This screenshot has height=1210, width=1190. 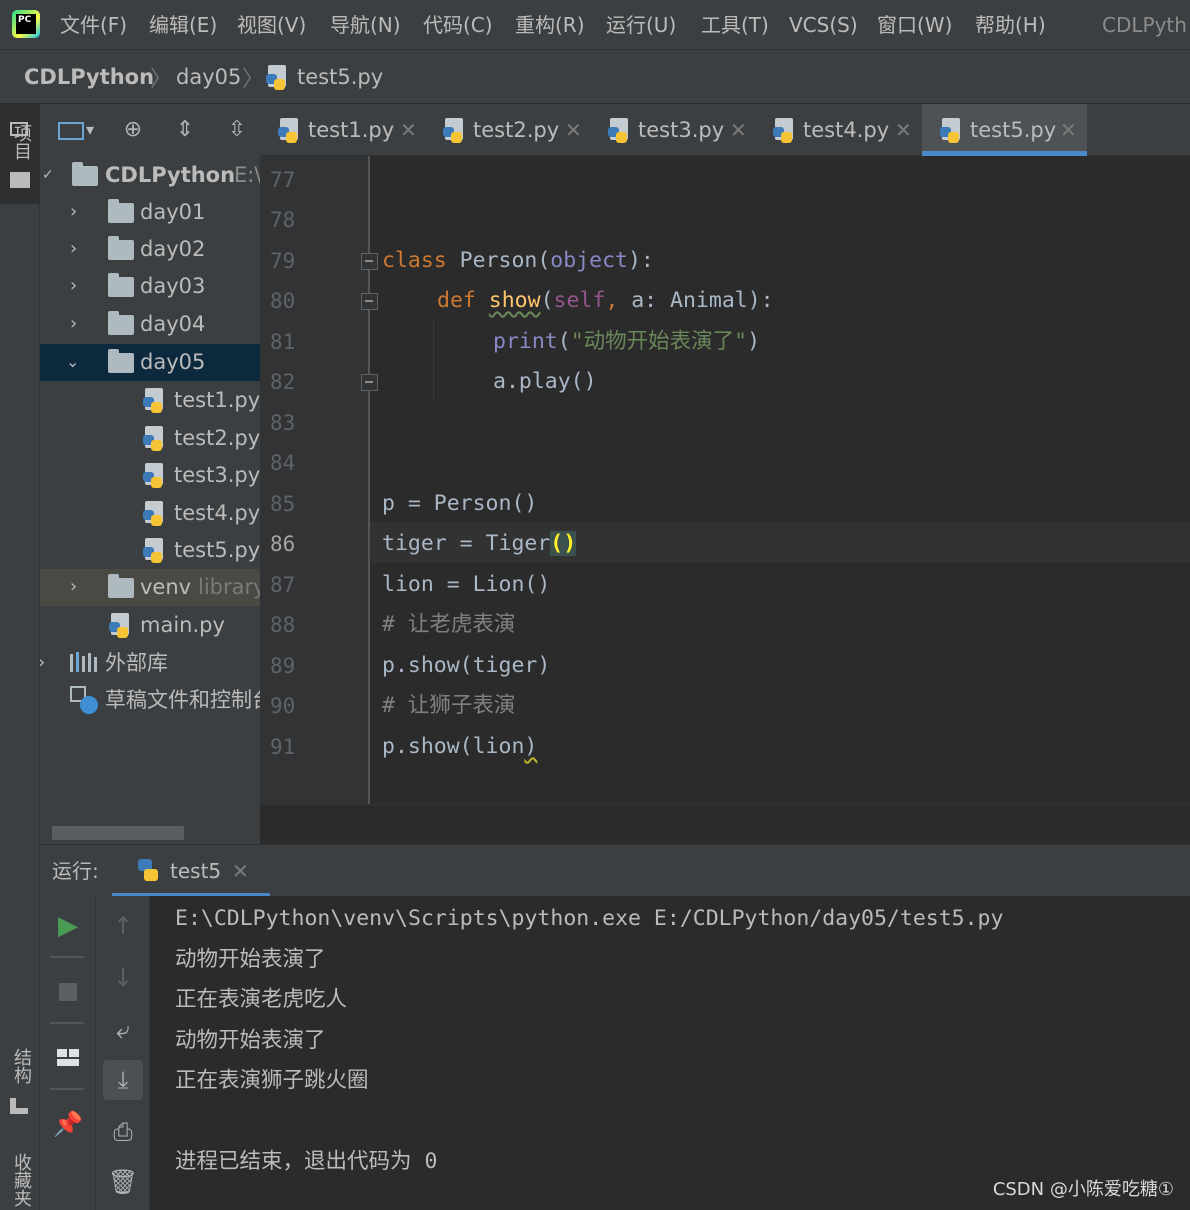 I want to click on tree-file-main: main.py, so click(x=150, y=625).